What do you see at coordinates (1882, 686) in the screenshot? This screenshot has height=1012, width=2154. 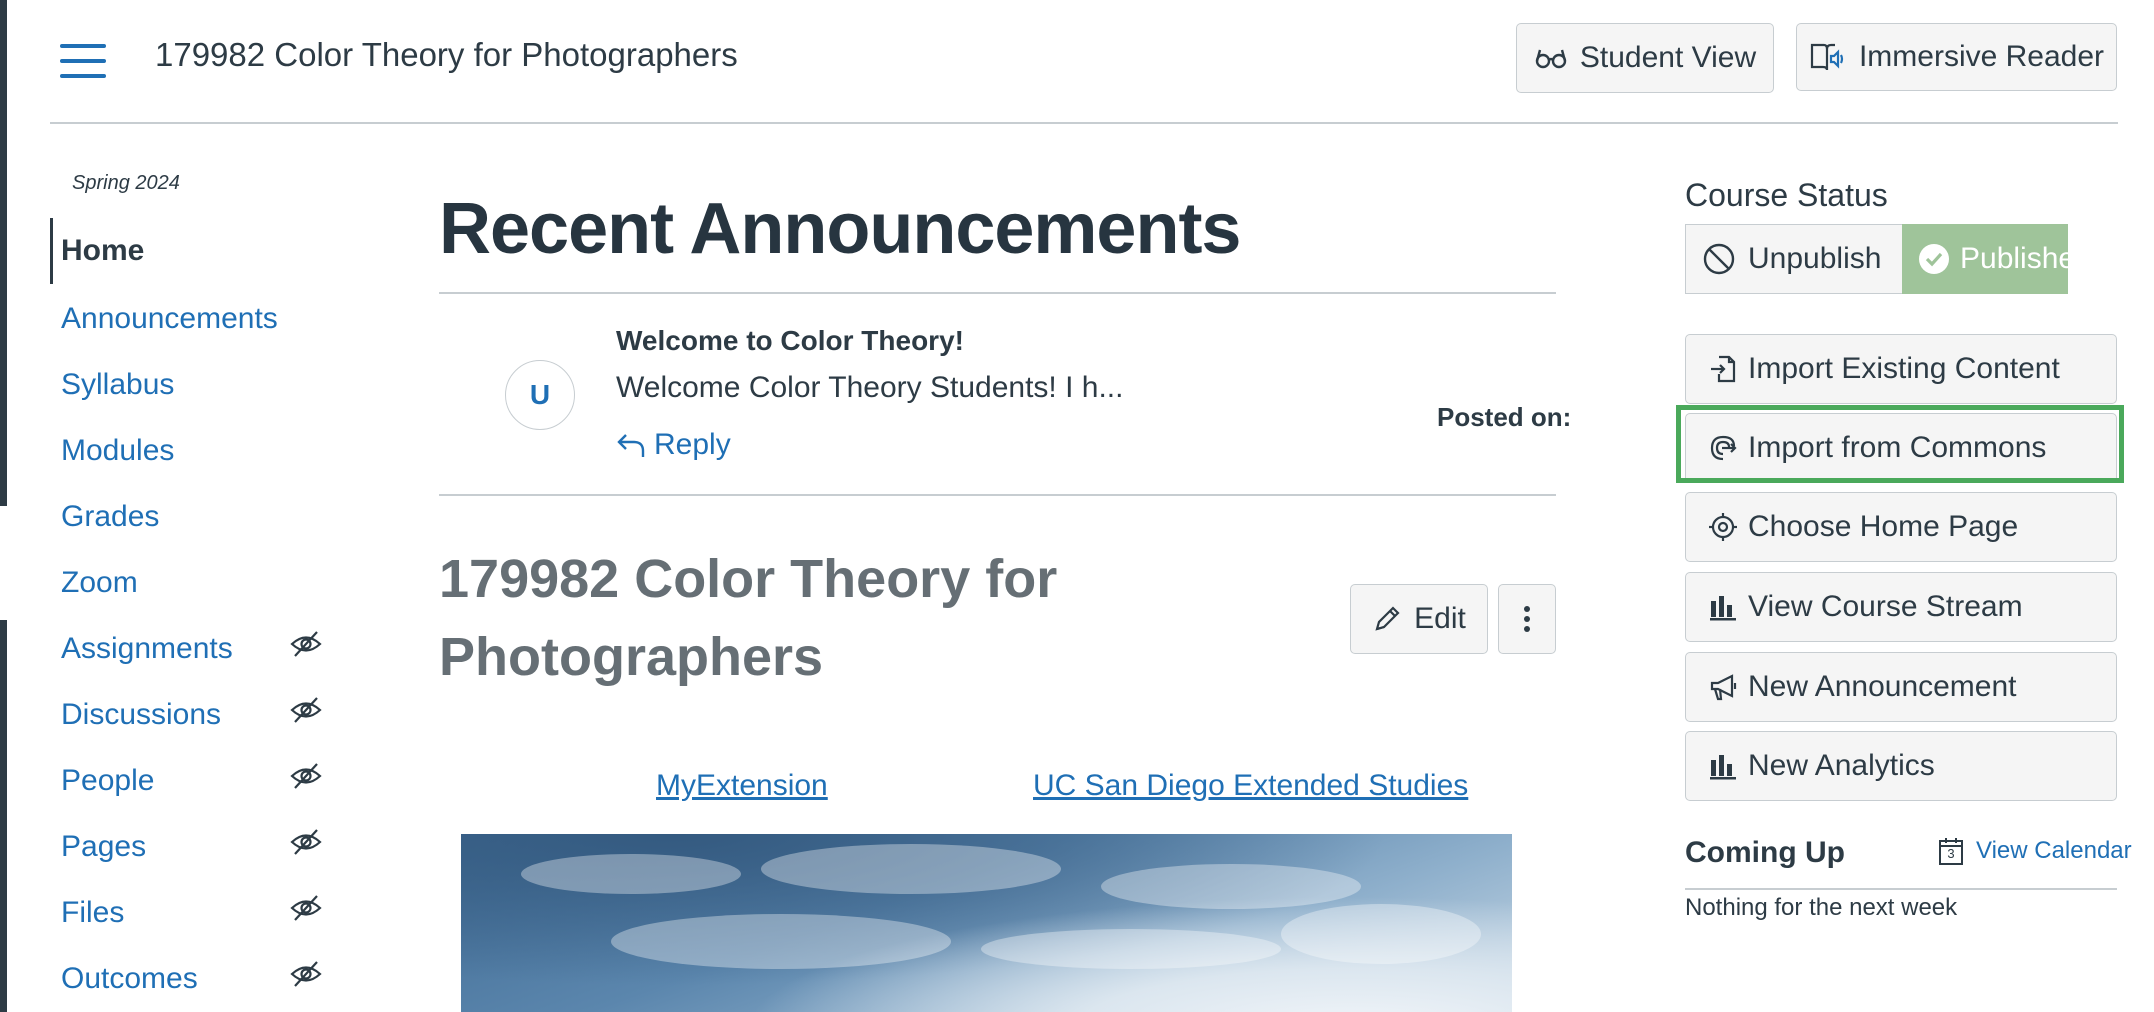 I see `new-announcement-label: New Announcement` at bounding box center [1882, 686].